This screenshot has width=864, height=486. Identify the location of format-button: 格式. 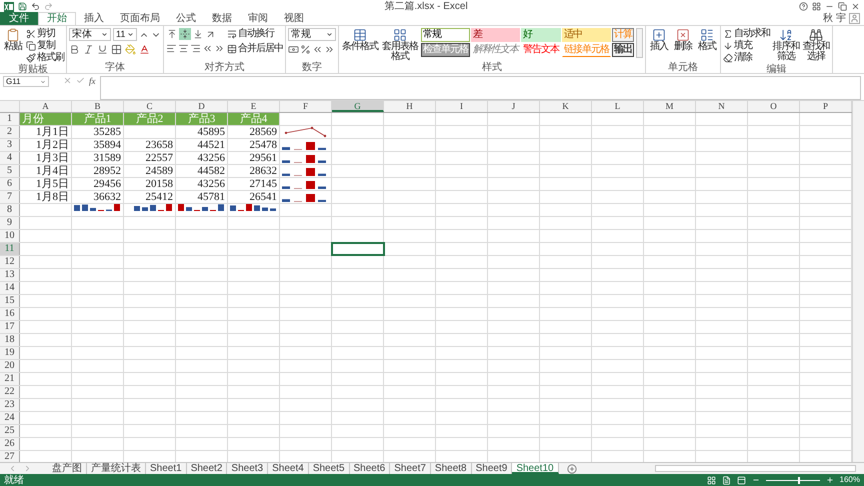
(707, 40).